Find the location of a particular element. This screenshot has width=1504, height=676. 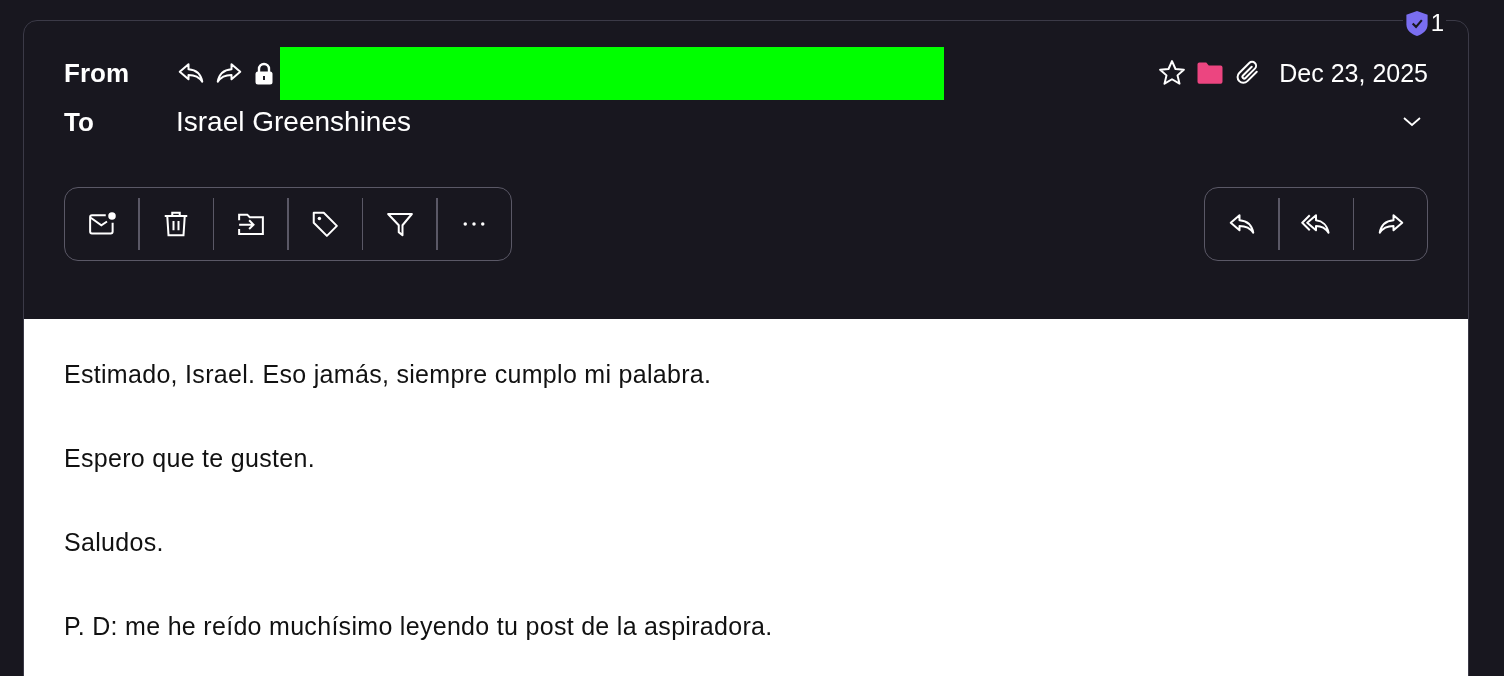

star-icon is located at coordinates (1172, 73).